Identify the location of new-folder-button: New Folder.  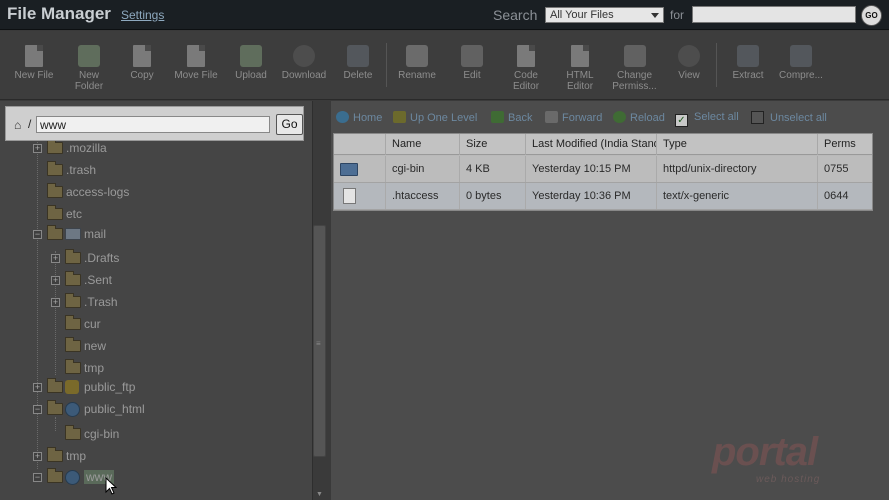
(89, 65).